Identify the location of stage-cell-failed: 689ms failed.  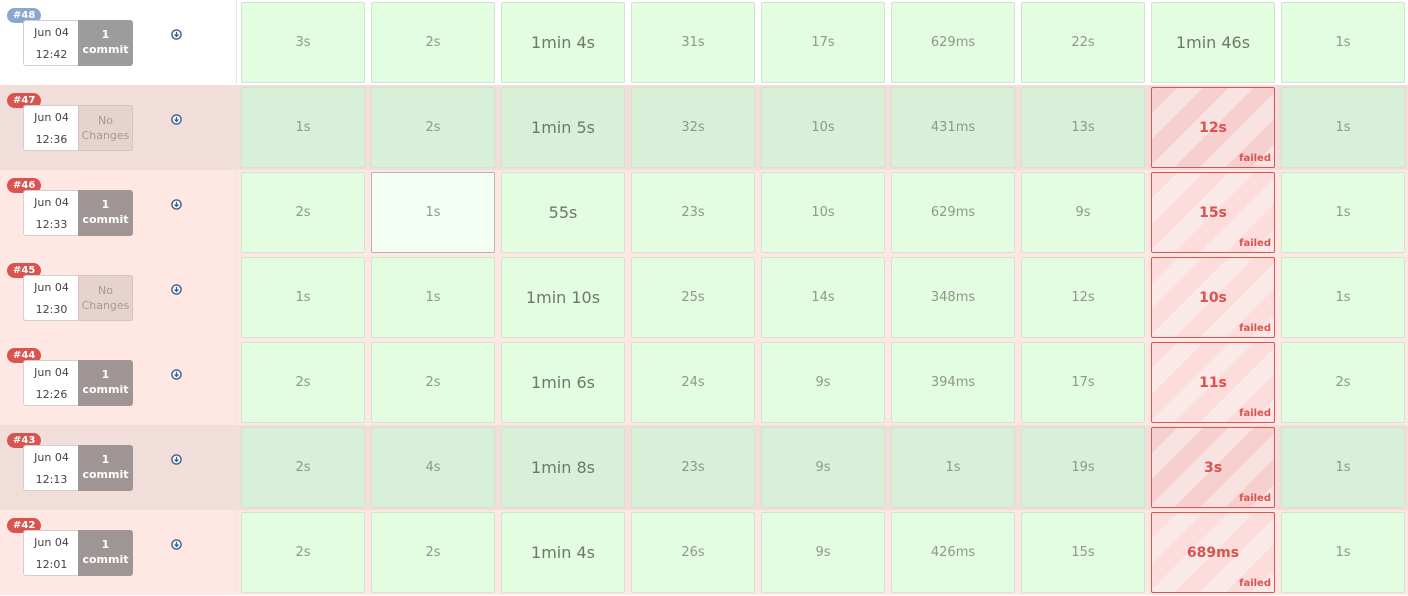
(1213, 552).